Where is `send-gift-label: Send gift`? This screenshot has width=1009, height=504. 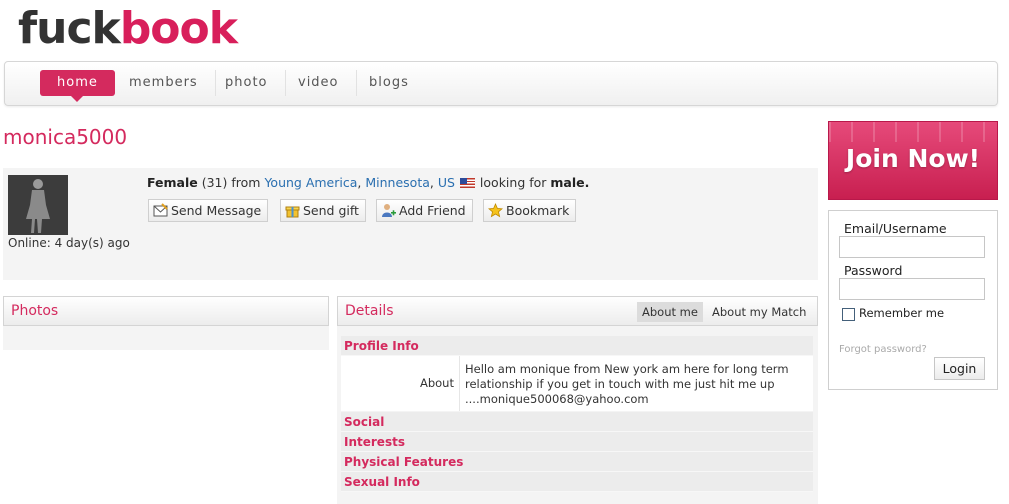 send-gift-label: Send gift is located at coordinates (331, 210).